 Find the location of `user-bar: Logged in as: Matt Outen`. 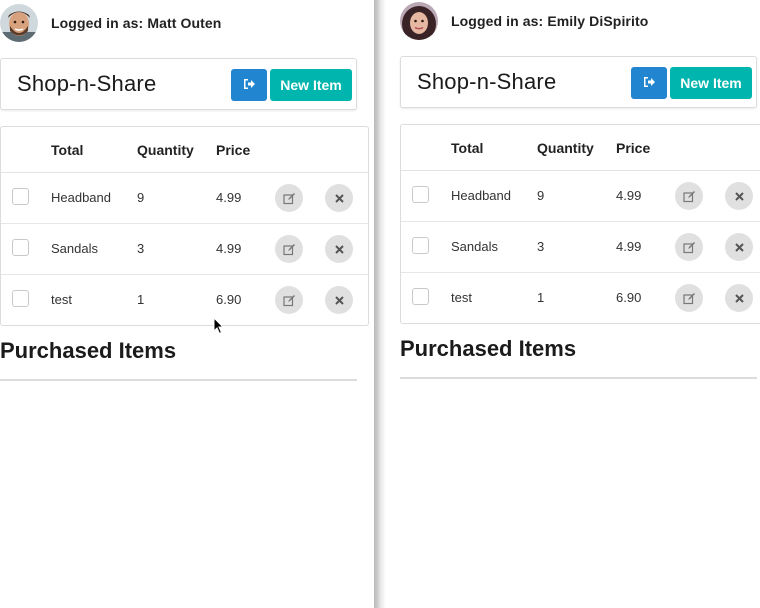

user-bar: Logged in as: Matt Outen is located at coordinates (110, 23).